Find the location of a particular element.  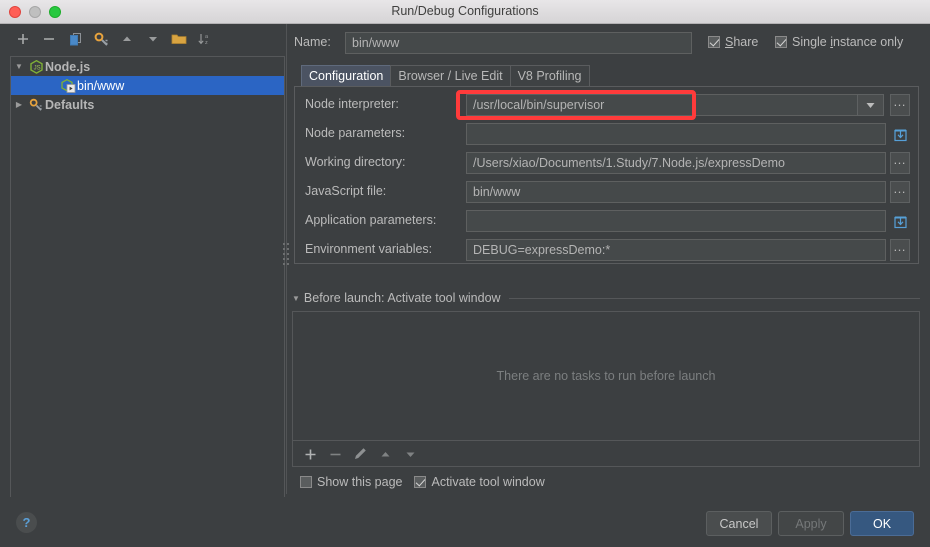

name-label: Name: is located at coordinates (312, 42).